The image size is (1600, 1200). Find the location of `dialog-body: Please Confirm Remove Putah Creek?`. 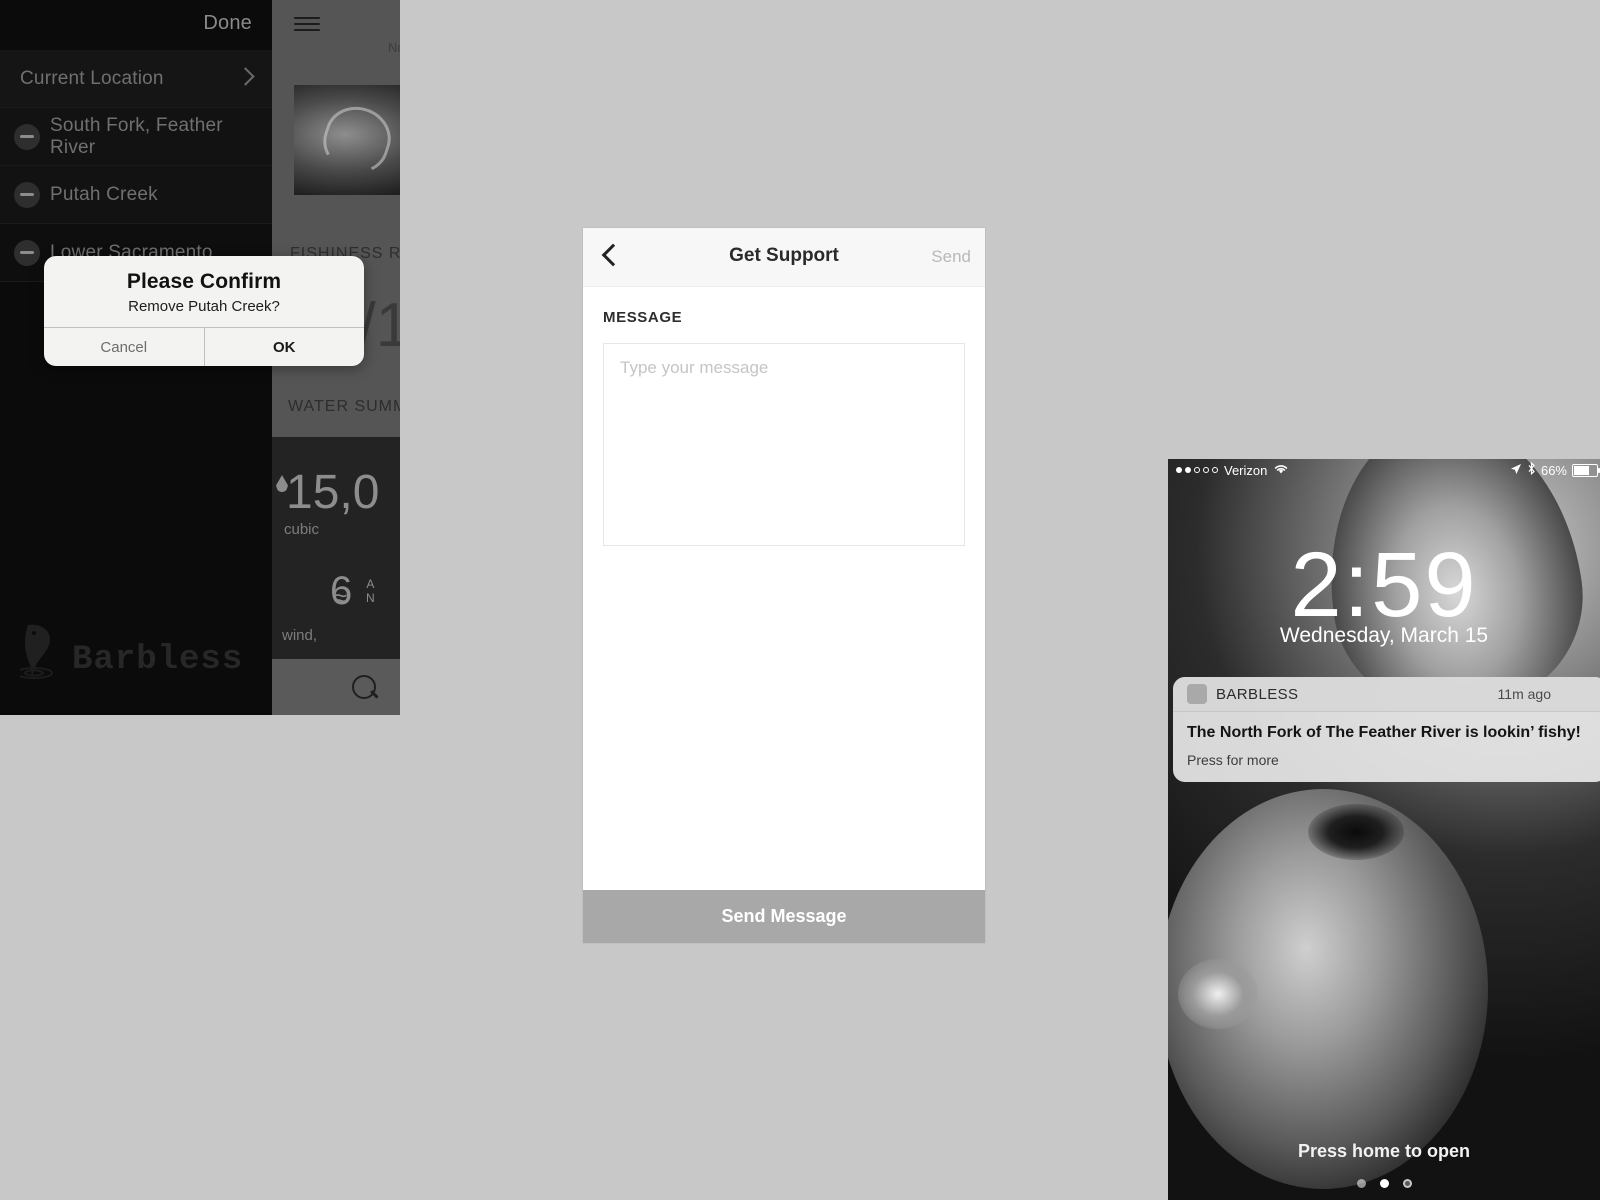

dialog-body: Please Confirm Remove Putah Creek? is located at coordinates (204, 291).